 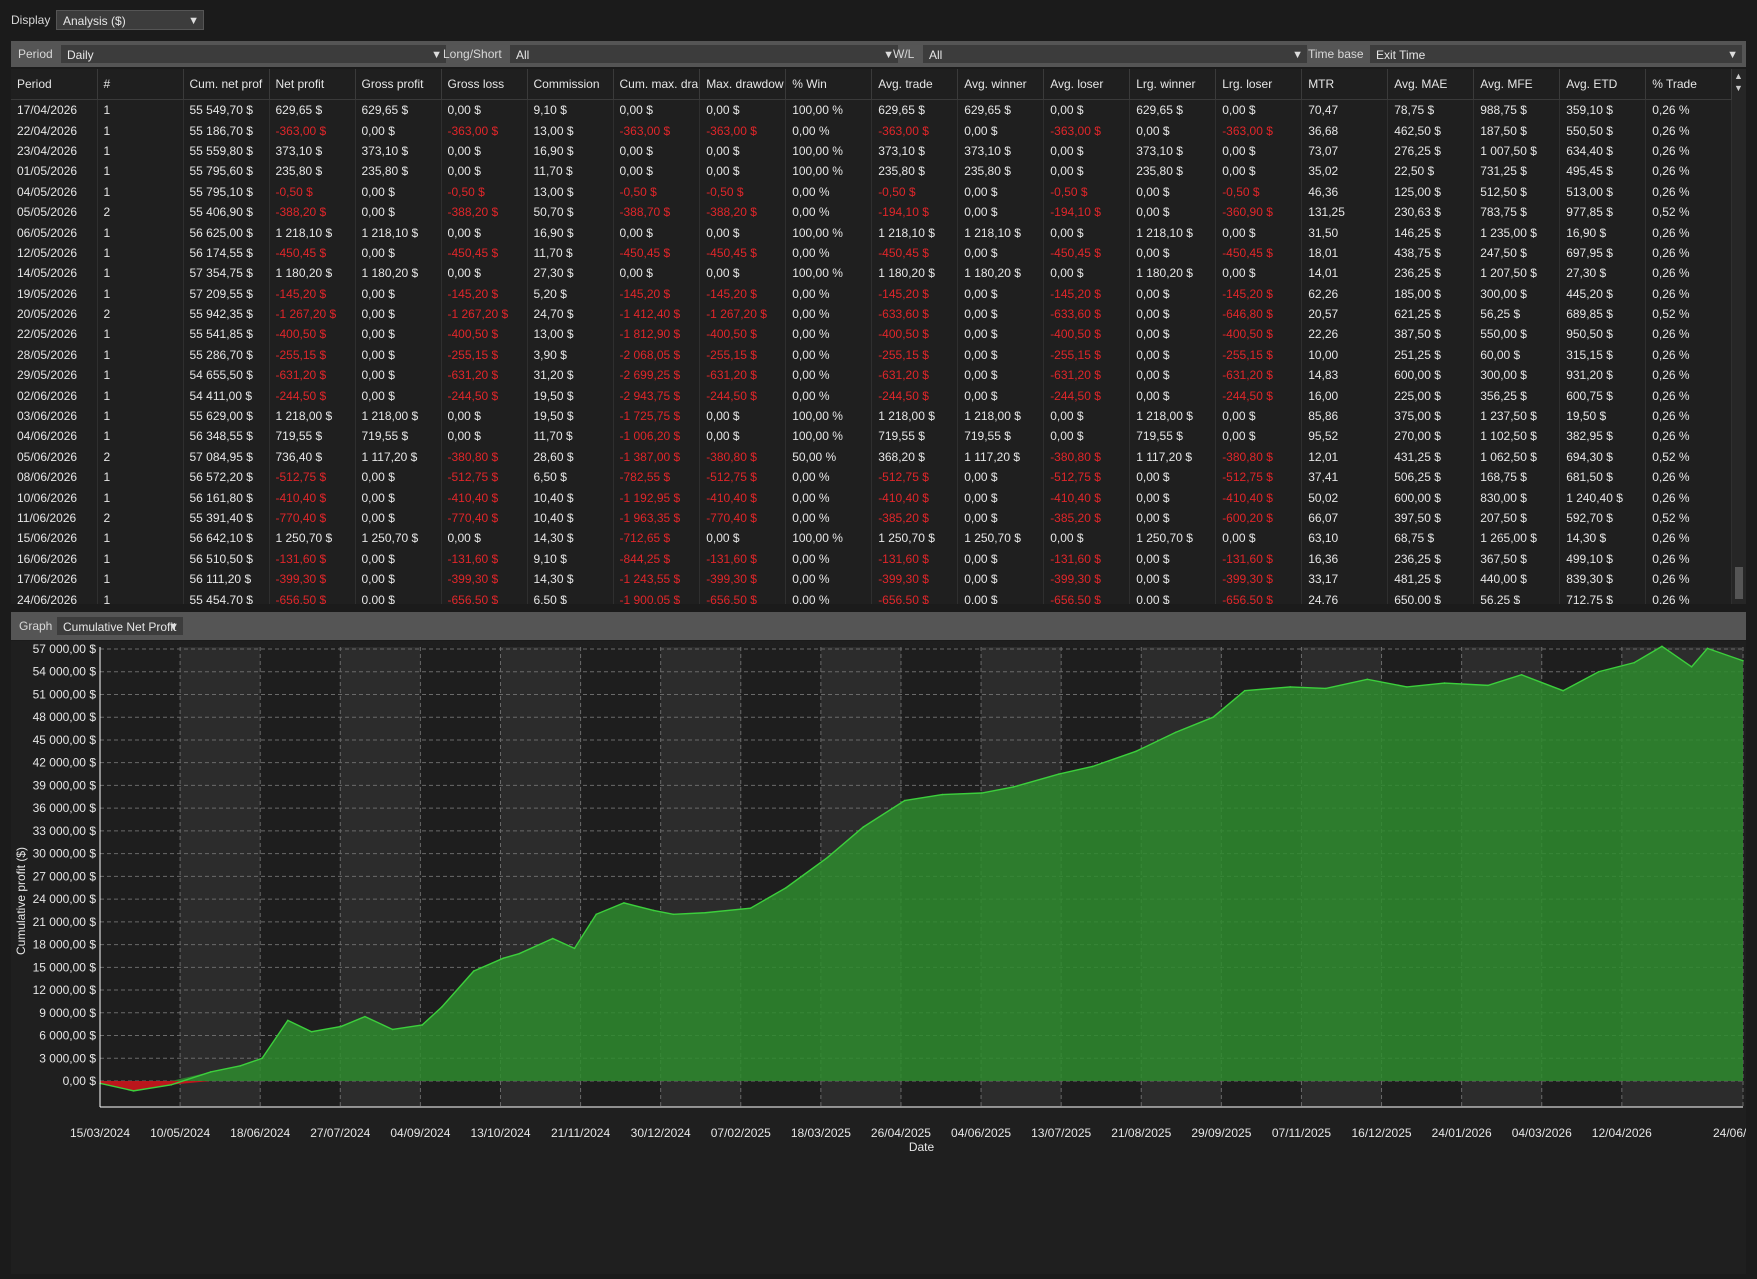 I want to click on scroll-down-icon: ▼, so click(x=1738, y=88).